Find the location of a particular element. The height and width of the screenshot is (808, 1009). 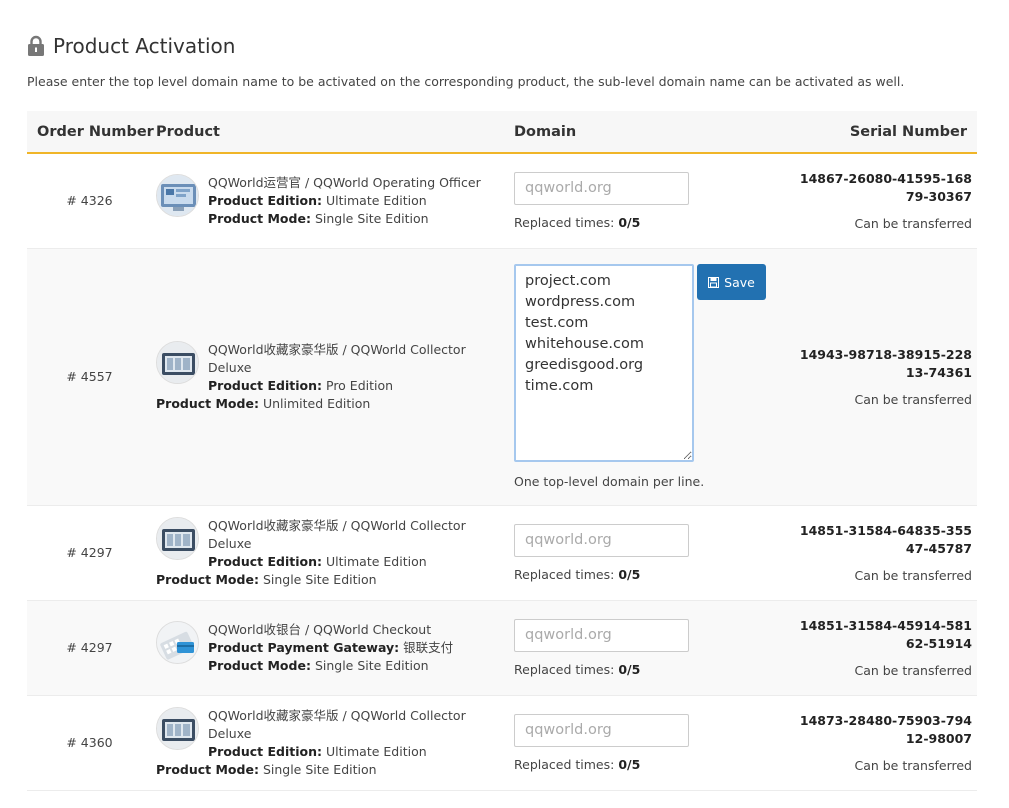

page-title-text: Product Activation is located at coordinates (144, 46).